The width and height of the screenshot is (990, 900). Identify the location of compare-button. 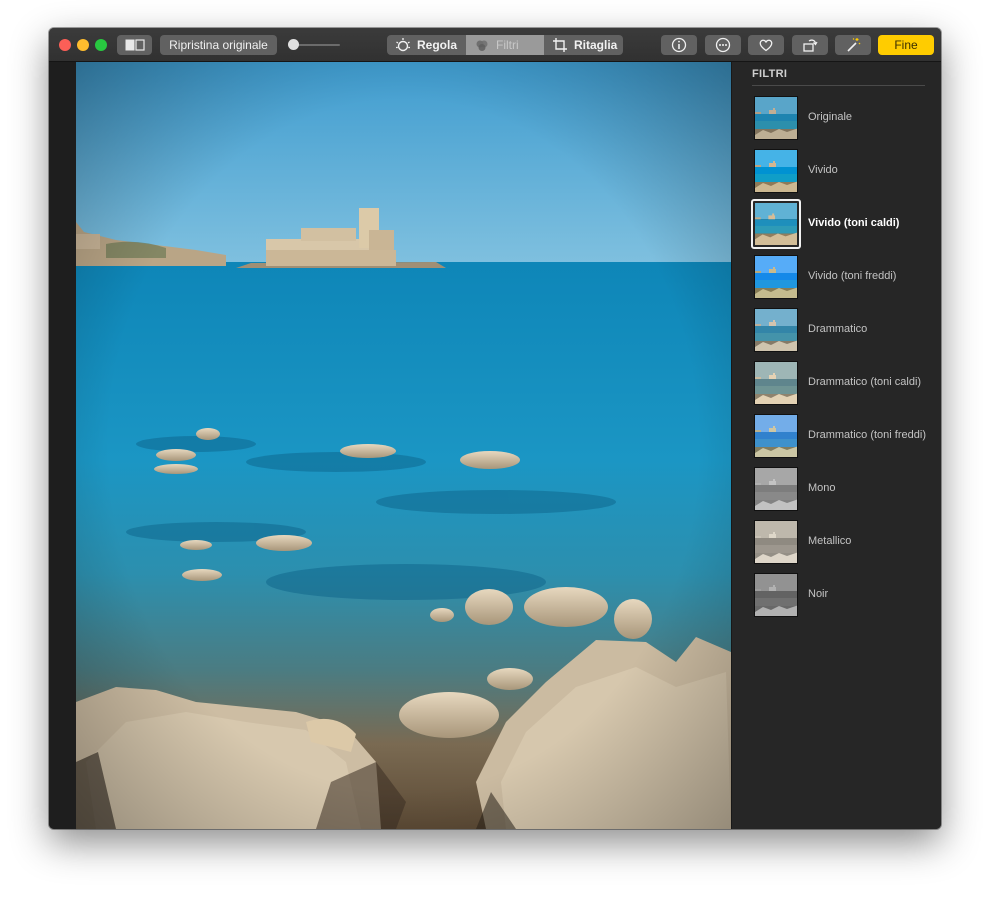
(134, 45).